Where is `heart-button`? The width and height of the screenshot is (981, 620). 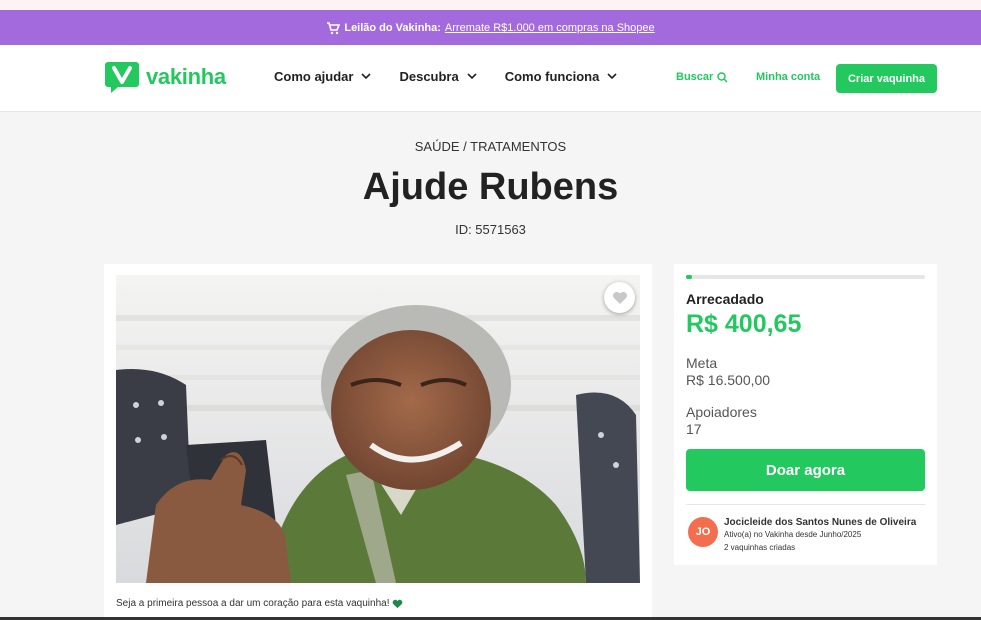
heart-button is located at coordinates (619, 297).